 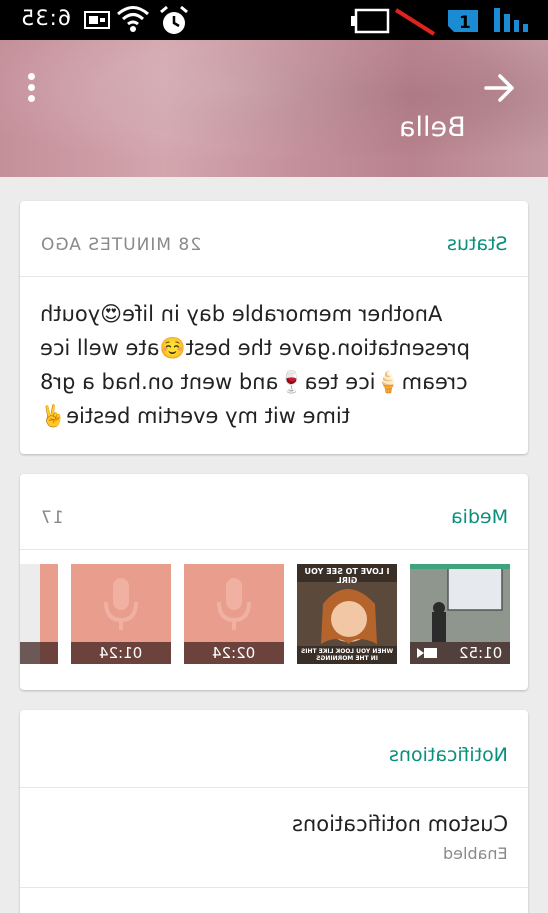 I want to click on back-arrow-icon, so click(x=500, y=88).